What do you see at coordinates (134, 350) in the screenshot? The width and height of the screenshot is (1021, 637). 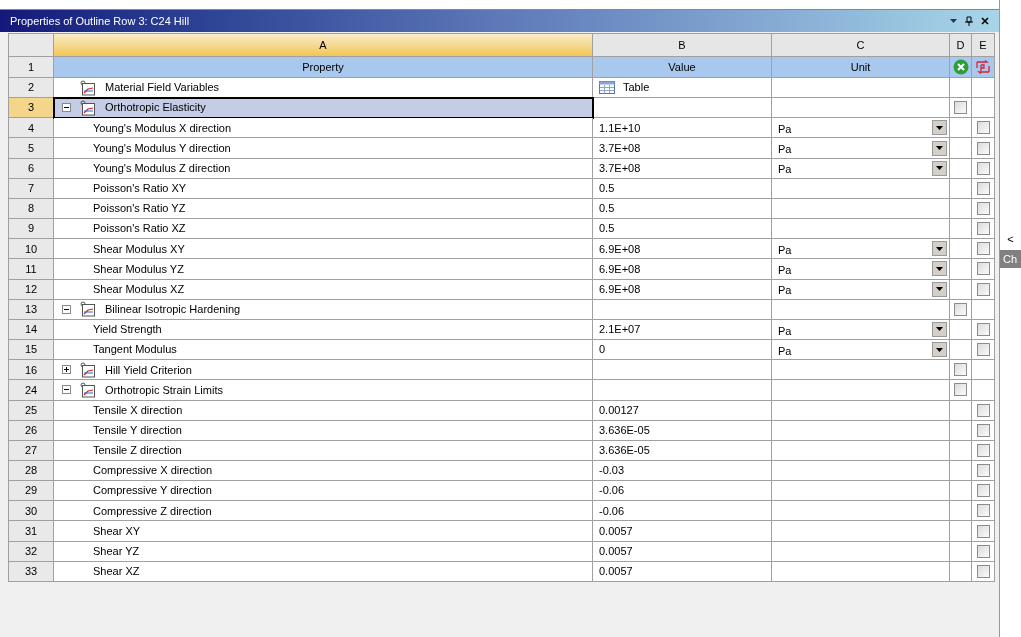 I see `property-label: Tangent Modulus` at bounding box center [134, 350].